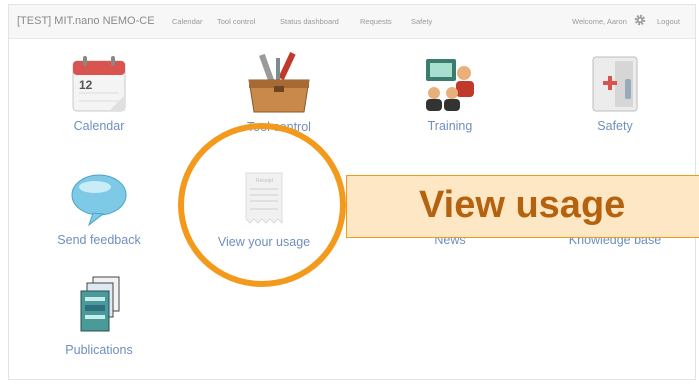 The width and height of the screenshot is (699, 384). I want to click on send-feedback-label: Send feedback, so click(99, 240).